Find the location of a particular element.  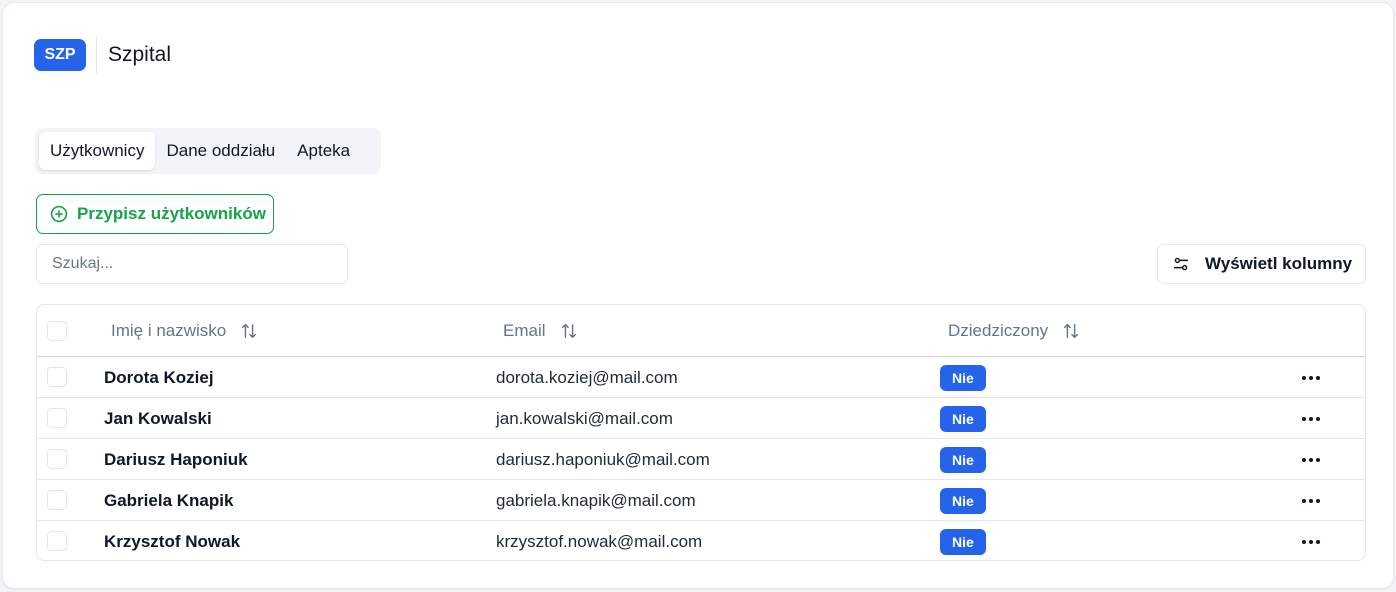

column-header-inherited-label: Dziedziczony is located at coordinates (998, 330).